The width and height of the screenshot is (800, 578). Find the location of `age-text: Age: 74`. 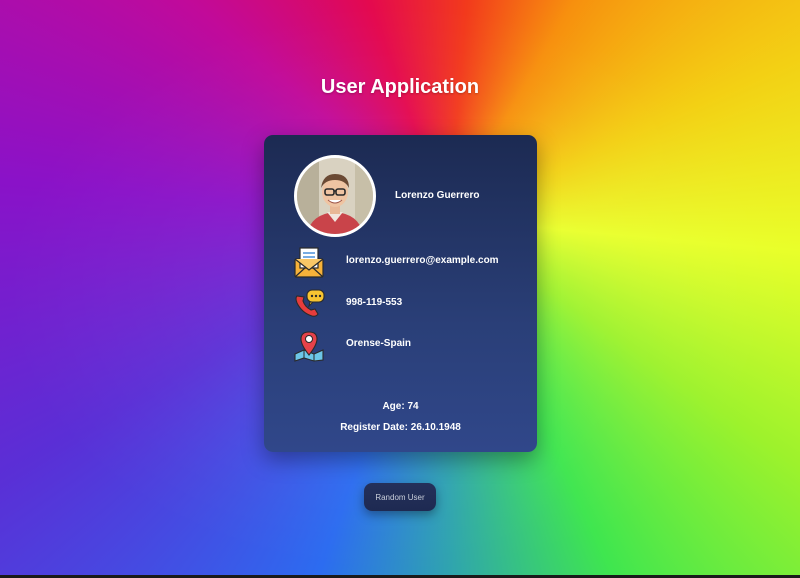

age-text: Age: 74 is located at coordinates (400, 406).